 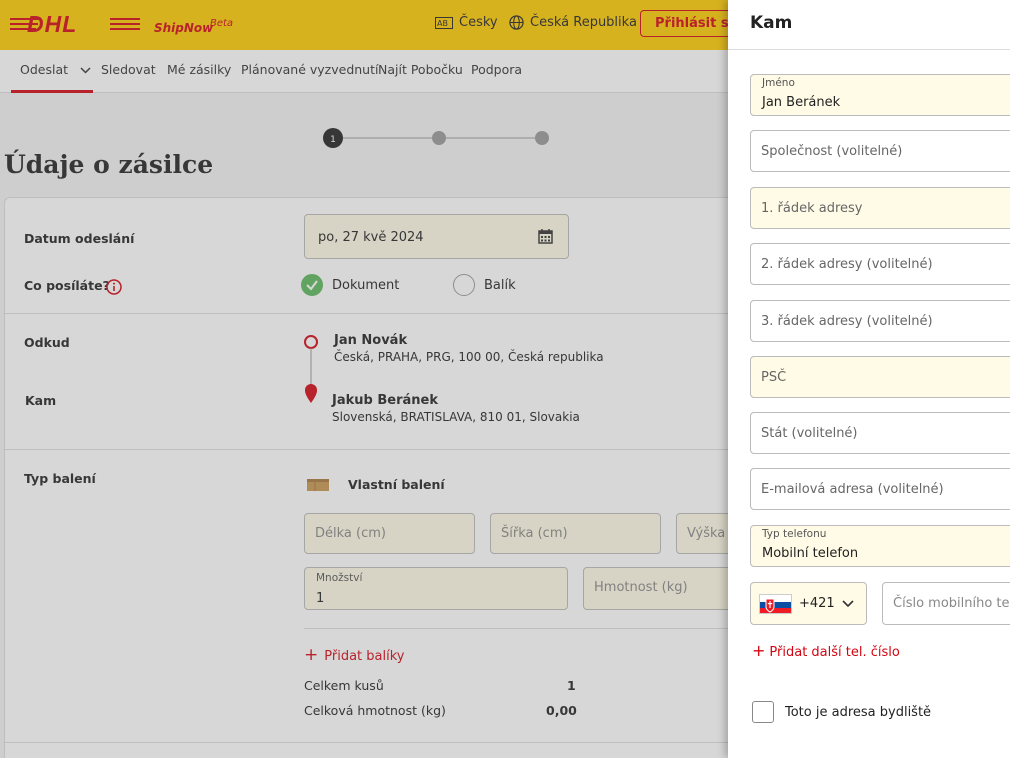 I want to click on postal-code-input: PSČ, so click(x=880, y=377).